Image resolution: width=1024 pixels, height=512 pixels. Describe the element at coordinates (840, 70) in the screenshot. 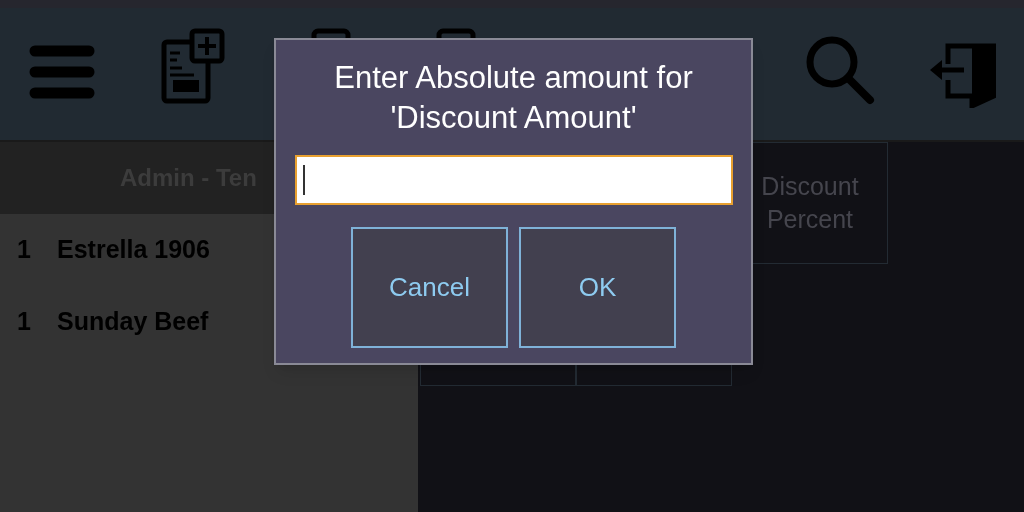

I see `search-icon` at that location.